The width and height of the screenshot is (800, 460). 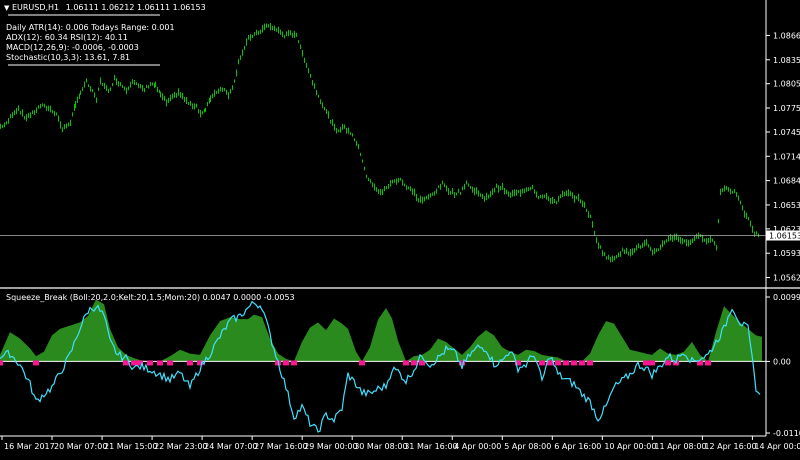 What do you see at coordinates (777, 446) in the screenshot?
I see `time-tick-label: 14 Apr 00:00` at bounding box center [777, 446].